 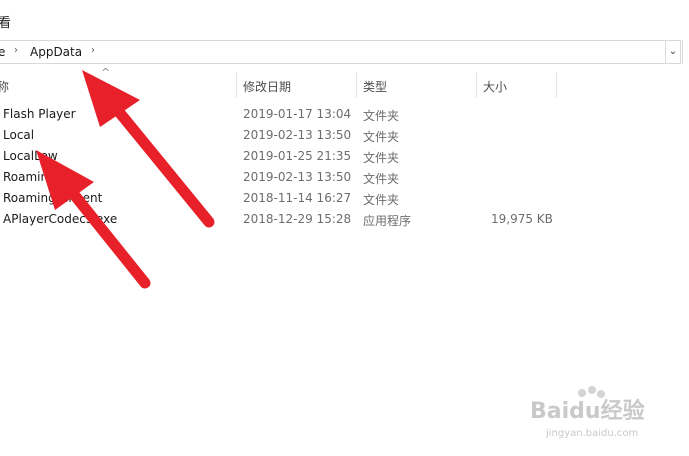 What do you see at coordinates (587, 411) in the screenshot?
I see `watermark-text: Baidu经验` at bounding box center [587, 411].